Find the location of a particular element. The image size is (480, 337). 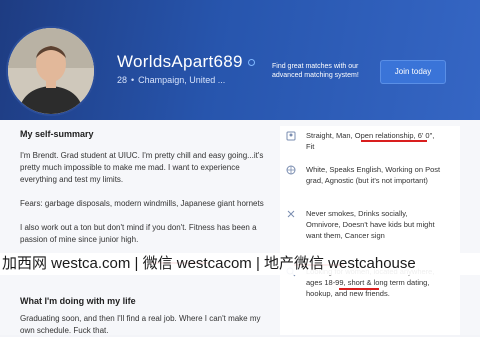

avatar is located at coordinates (51, 71).